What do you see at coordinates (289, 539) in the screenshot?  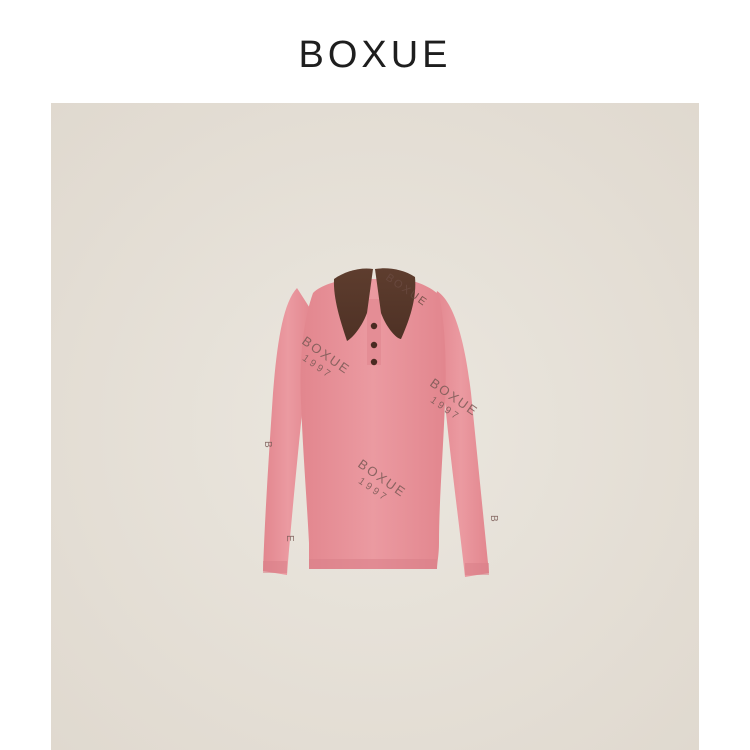 I see `print-sleeve-left-2: E` at bounding box center [289, 539].